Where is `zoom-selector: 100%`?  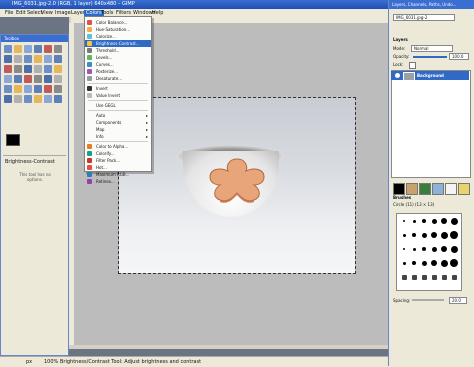
zoom-selector: 100% is located at coordinates (51, 362).